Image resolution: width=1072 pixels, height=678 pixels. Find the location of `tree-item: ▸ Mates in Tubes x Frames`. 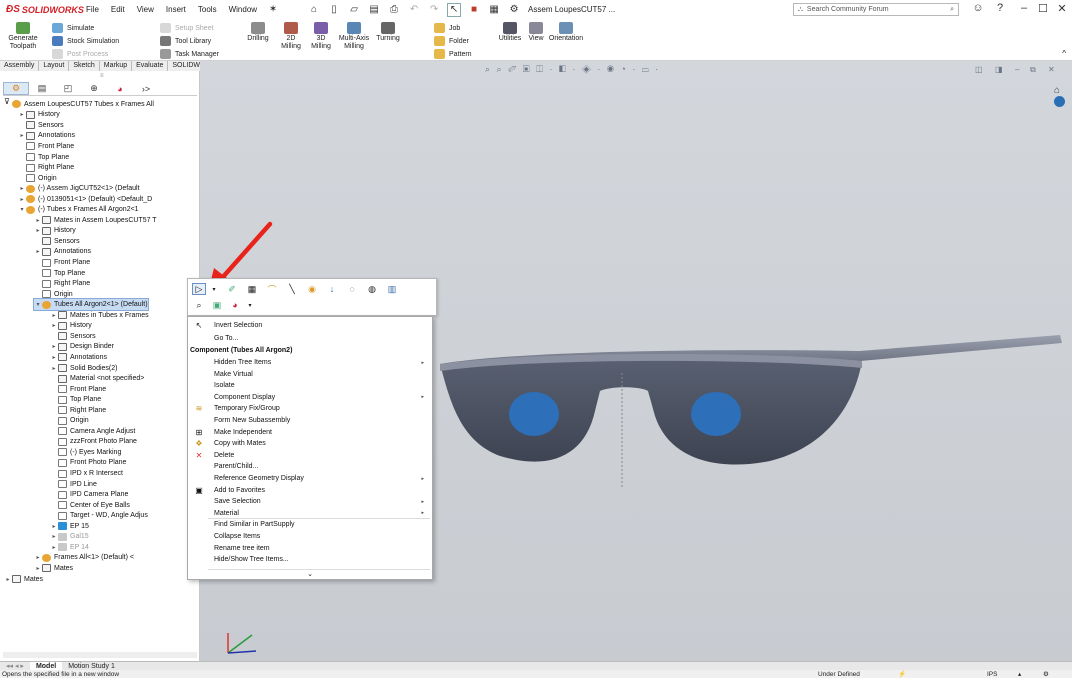

tree-item: ▸ Mates in Tubes x Frames is located at coordinates (99, 315).